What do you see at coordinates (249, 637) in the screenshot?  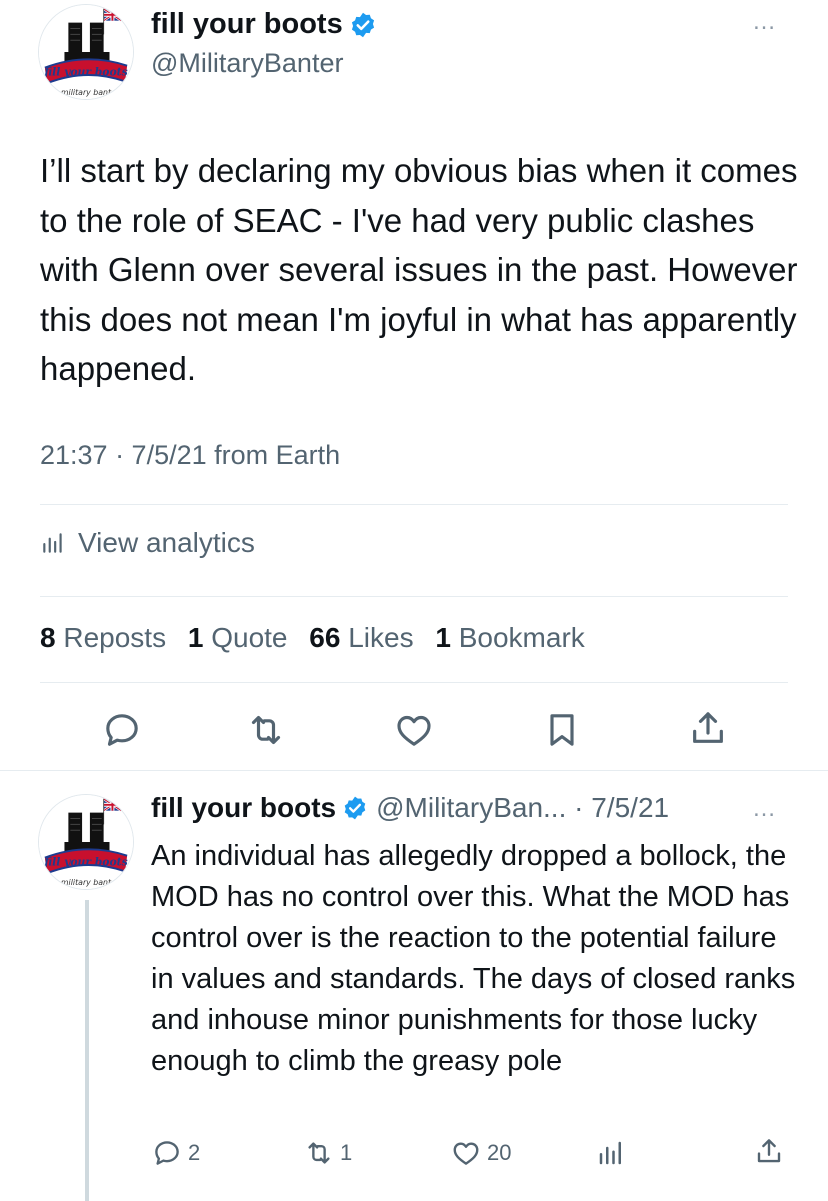 I see `quotes-label: Quote` at bounding box center [249, 637].